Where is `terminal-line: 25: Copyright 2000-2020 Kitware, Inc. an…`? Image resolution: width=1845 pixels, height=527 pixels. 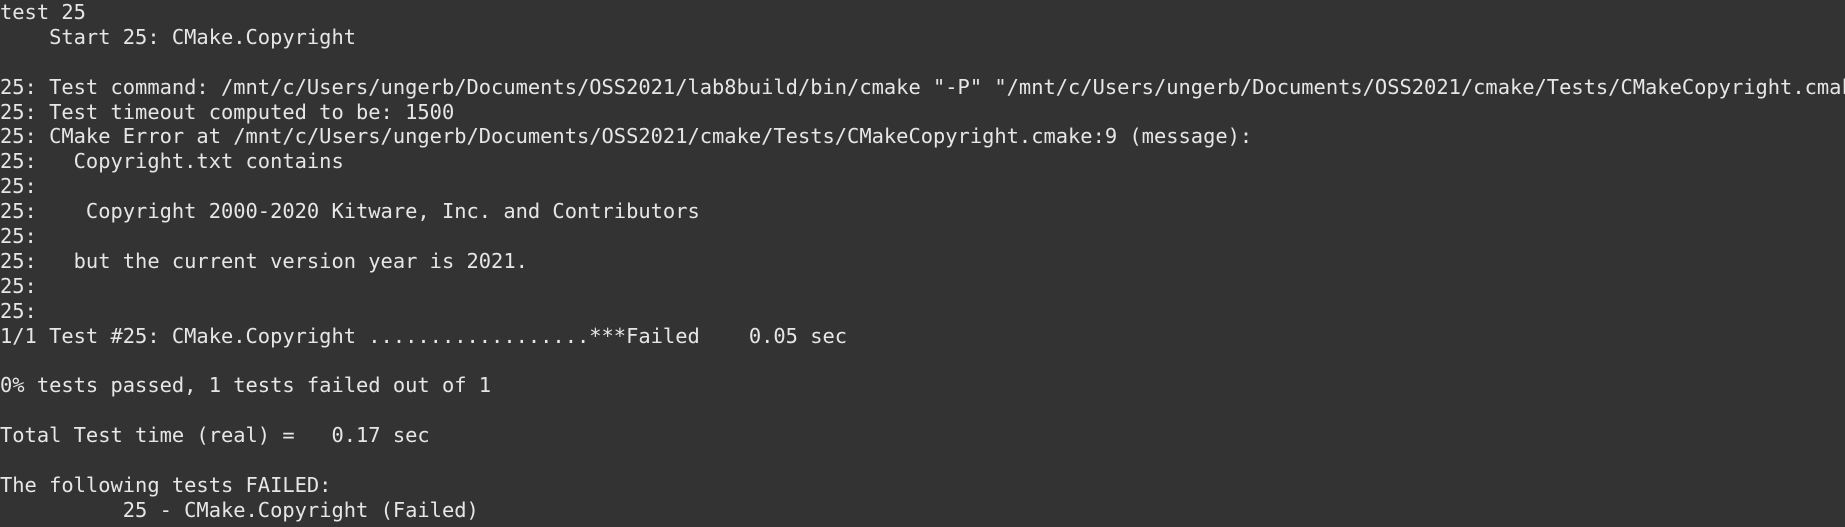
terminal-line: 25: Copyright 2000-2020 Kitware, Inc. an… is located at coordinates (350, 211).